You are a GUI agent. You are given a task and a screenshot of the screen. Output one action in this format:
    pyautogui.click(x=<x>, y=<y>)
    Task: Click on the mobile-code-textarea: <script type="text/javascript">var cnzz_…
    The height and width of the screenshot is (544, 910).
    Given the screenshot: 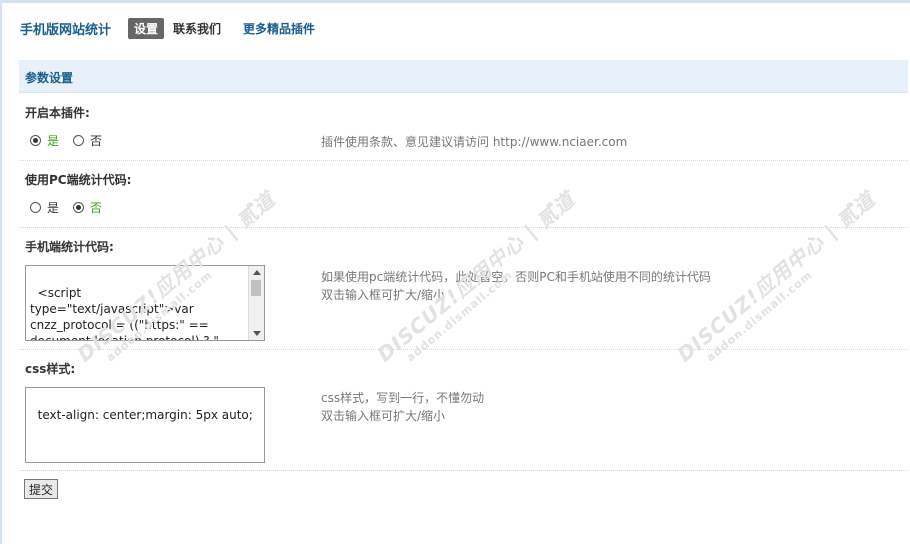 What is the action you would take?
    pyautogui.click(x=145, y=303)
    